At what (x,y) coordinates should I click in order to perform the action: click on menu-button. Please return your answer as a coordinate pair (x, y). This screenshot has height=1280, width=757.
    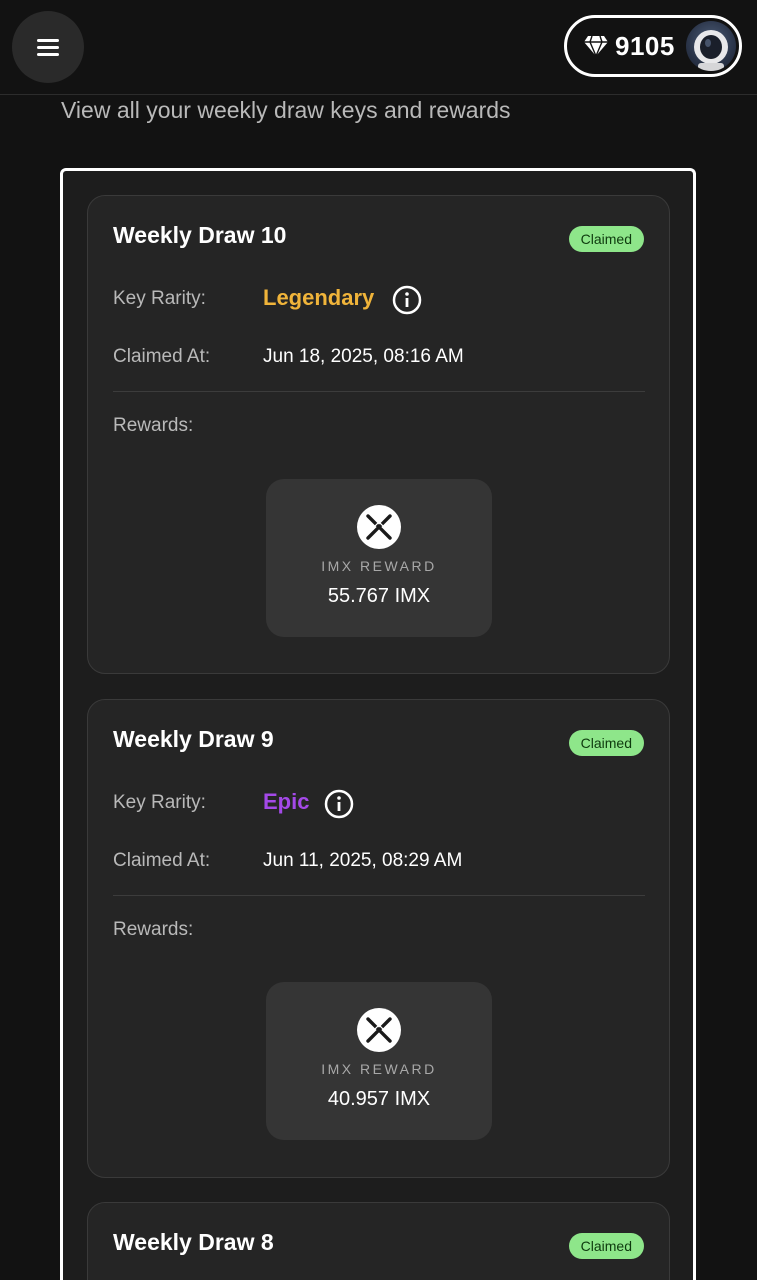
    Looking at the image, I should click on (48, 47).